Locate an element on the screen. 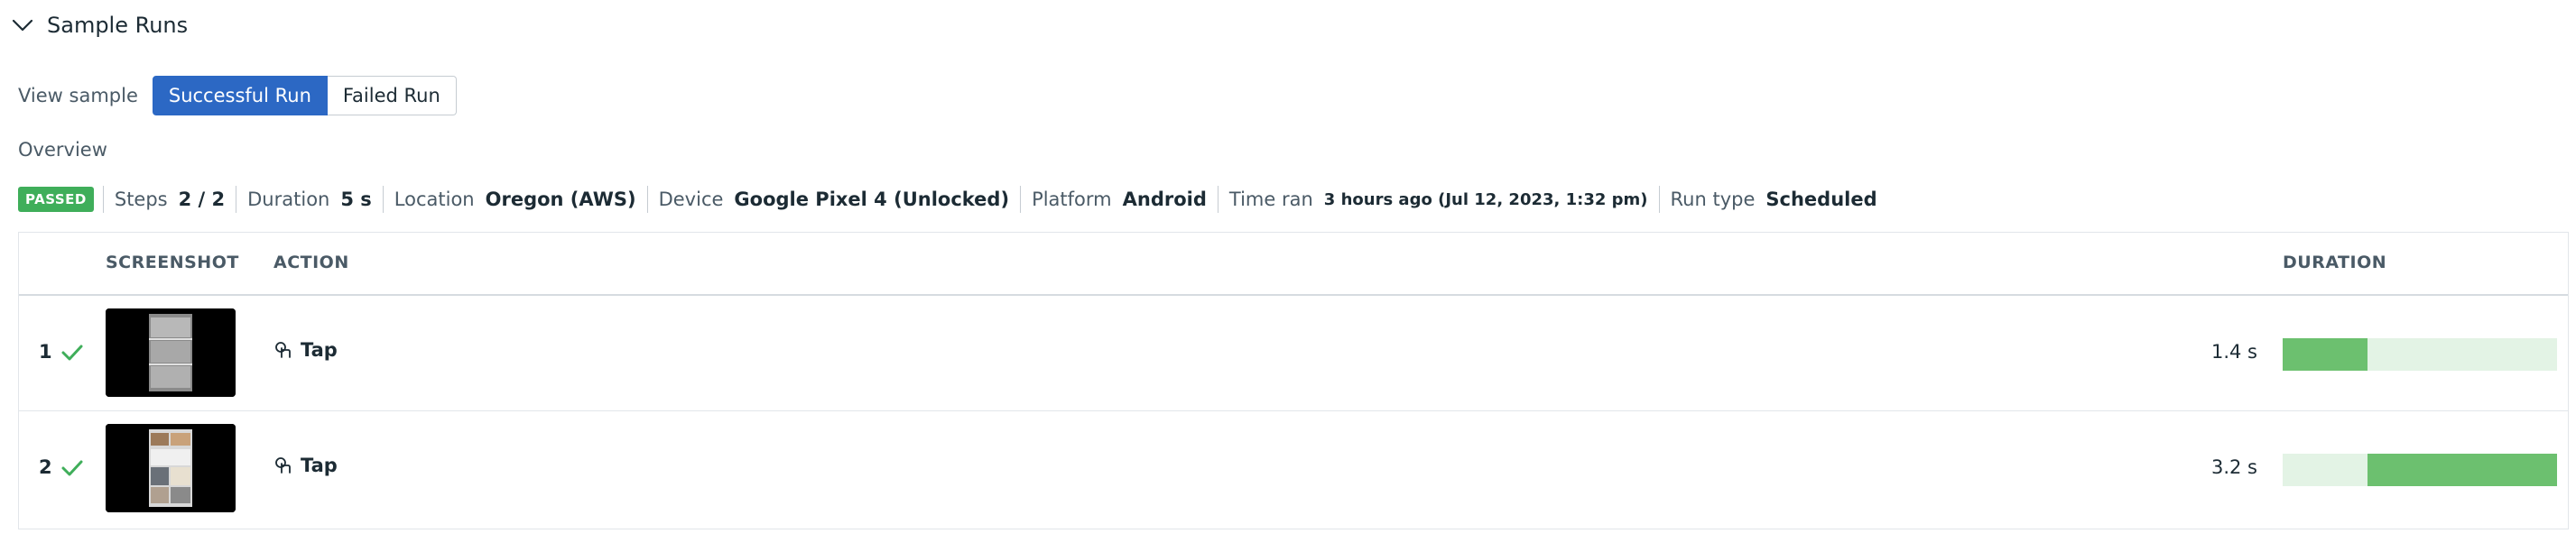  run-toggle-group: Successful Run Failed Run is located at coordinates (304, 96).